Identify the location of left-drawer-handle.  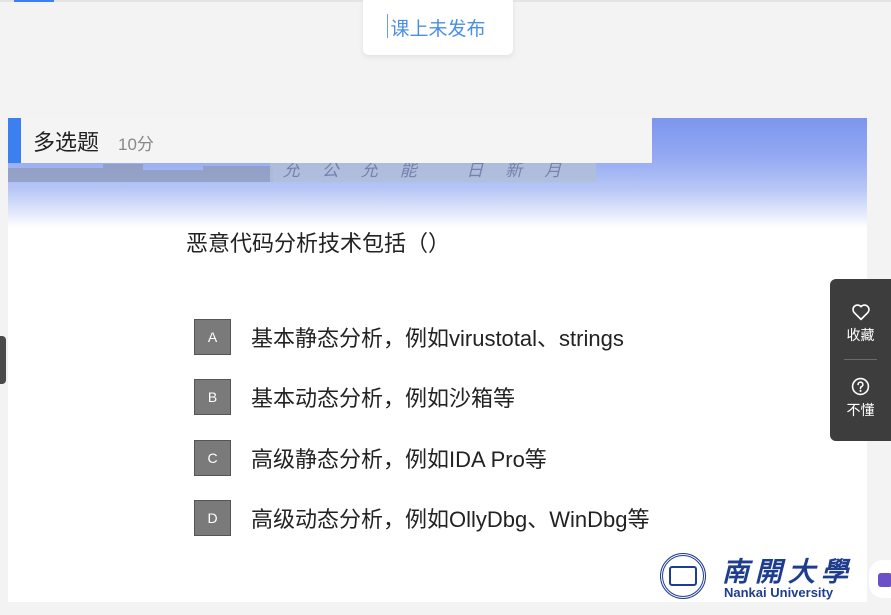
(3, 360).